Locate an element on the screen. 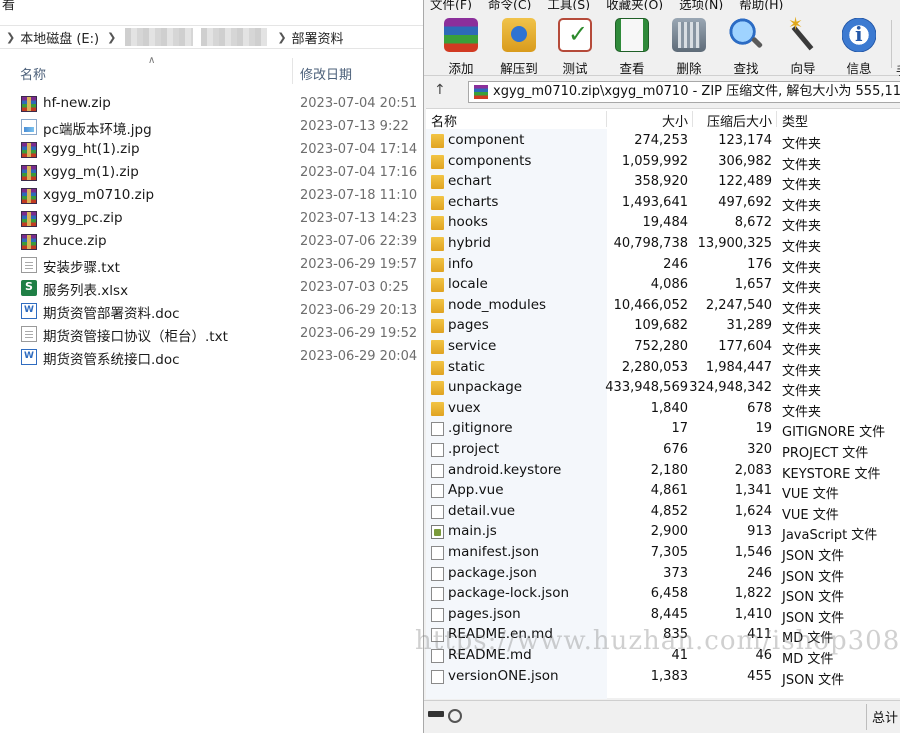 The image size is (900, 733). drive-key-icon is located at coordinates (445, 716).